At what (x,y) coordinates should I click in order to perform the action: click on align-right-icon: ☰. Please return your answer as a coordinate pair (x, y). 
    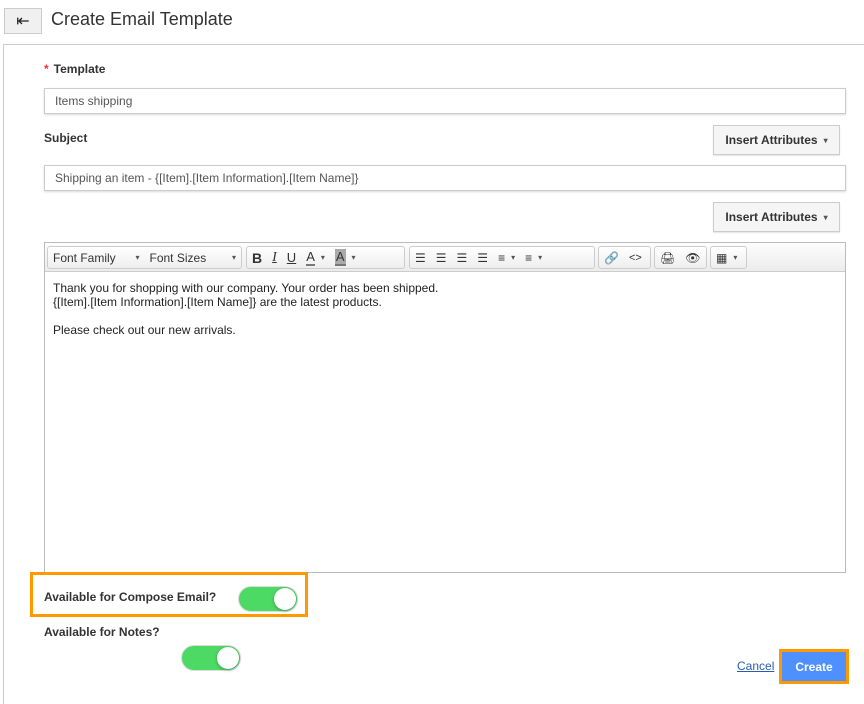
    Looking at the image, I should click on (462, 257).